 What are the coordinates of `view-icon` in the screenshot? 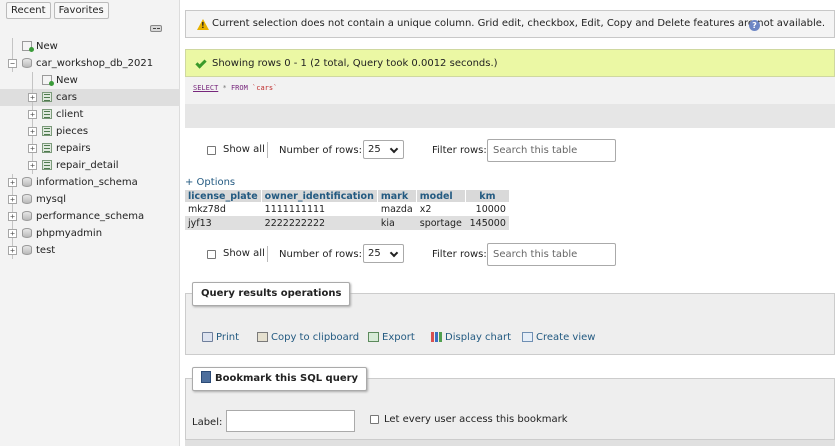 It's located at (527, 337).